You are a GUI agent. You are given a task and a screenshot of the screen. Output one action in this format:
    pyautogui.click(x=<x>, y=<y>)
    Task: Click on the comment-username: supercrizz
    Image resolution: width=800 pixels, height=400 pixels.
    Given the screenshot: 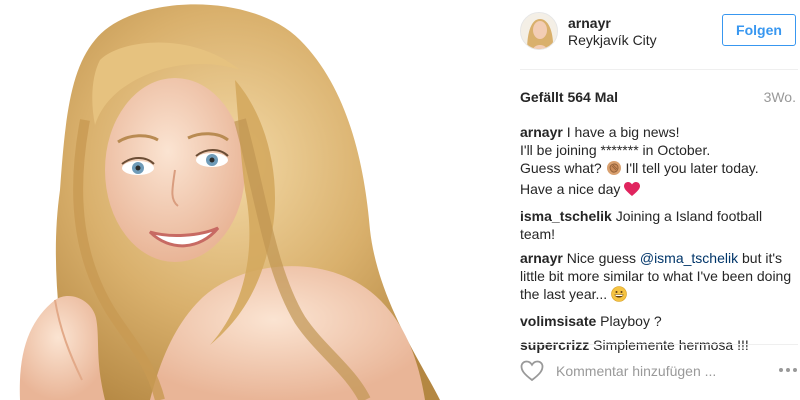 What is the action you would take?
    pyautogui.click(x=554, y=345)
    